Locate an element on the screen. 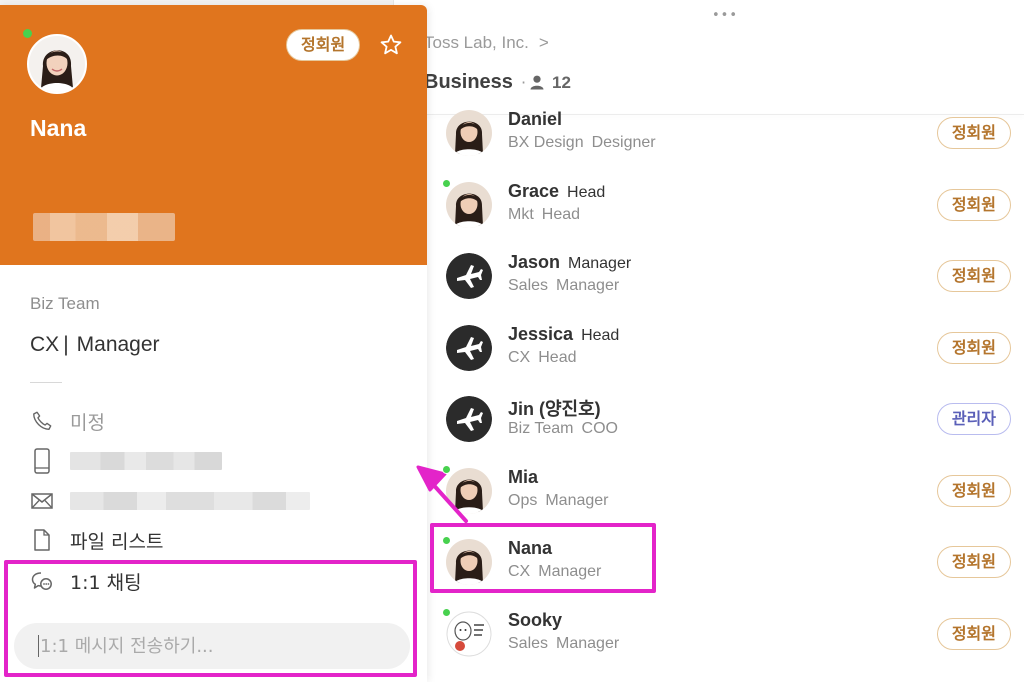  profile-team: Biz Team is located at coordinates (65, 303).